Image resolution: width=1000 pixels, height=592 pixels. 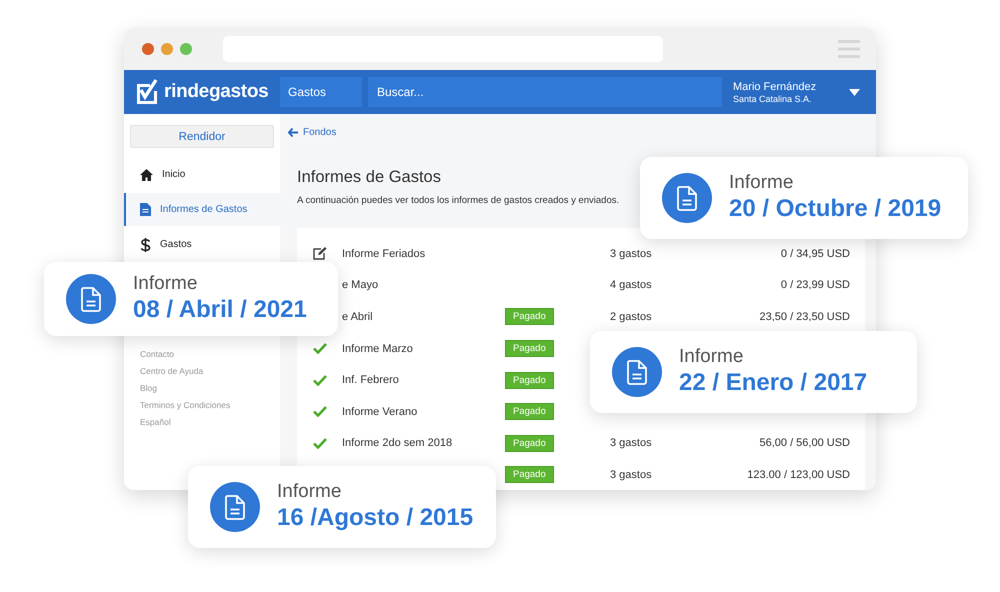 What do you see at coordinates (147, 92) in the screenshot?
I see `checkmark-logo-icon` at bounding box center [147, 92].